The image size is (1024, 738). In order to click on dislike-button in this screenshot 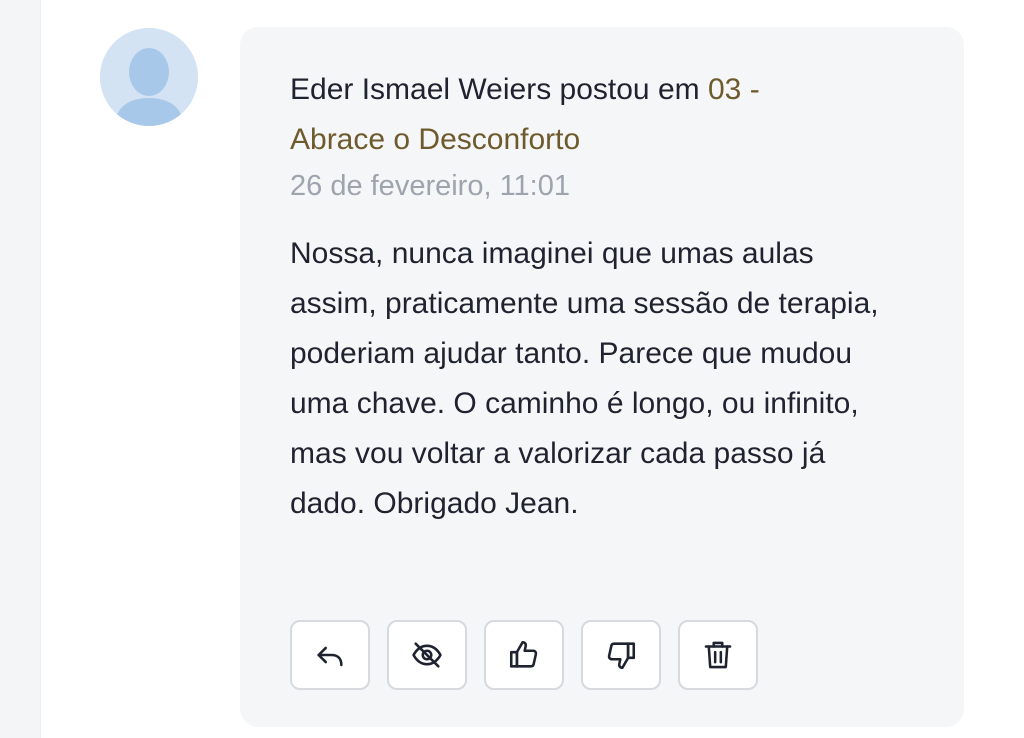, I will do `click(621, 655)`.